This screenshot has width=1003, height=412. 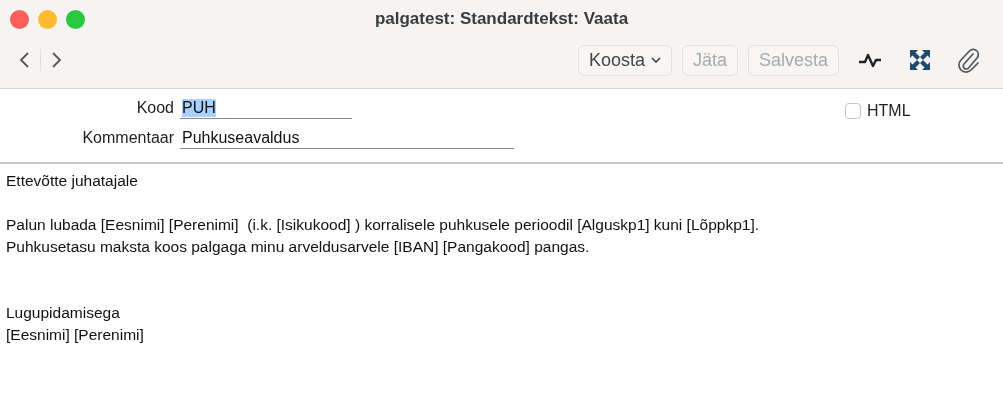 What do you see at coordinates (63, 313) in the screenshot?
I see `text-line: Lugupidamisega` at bounding box center [63, 313].